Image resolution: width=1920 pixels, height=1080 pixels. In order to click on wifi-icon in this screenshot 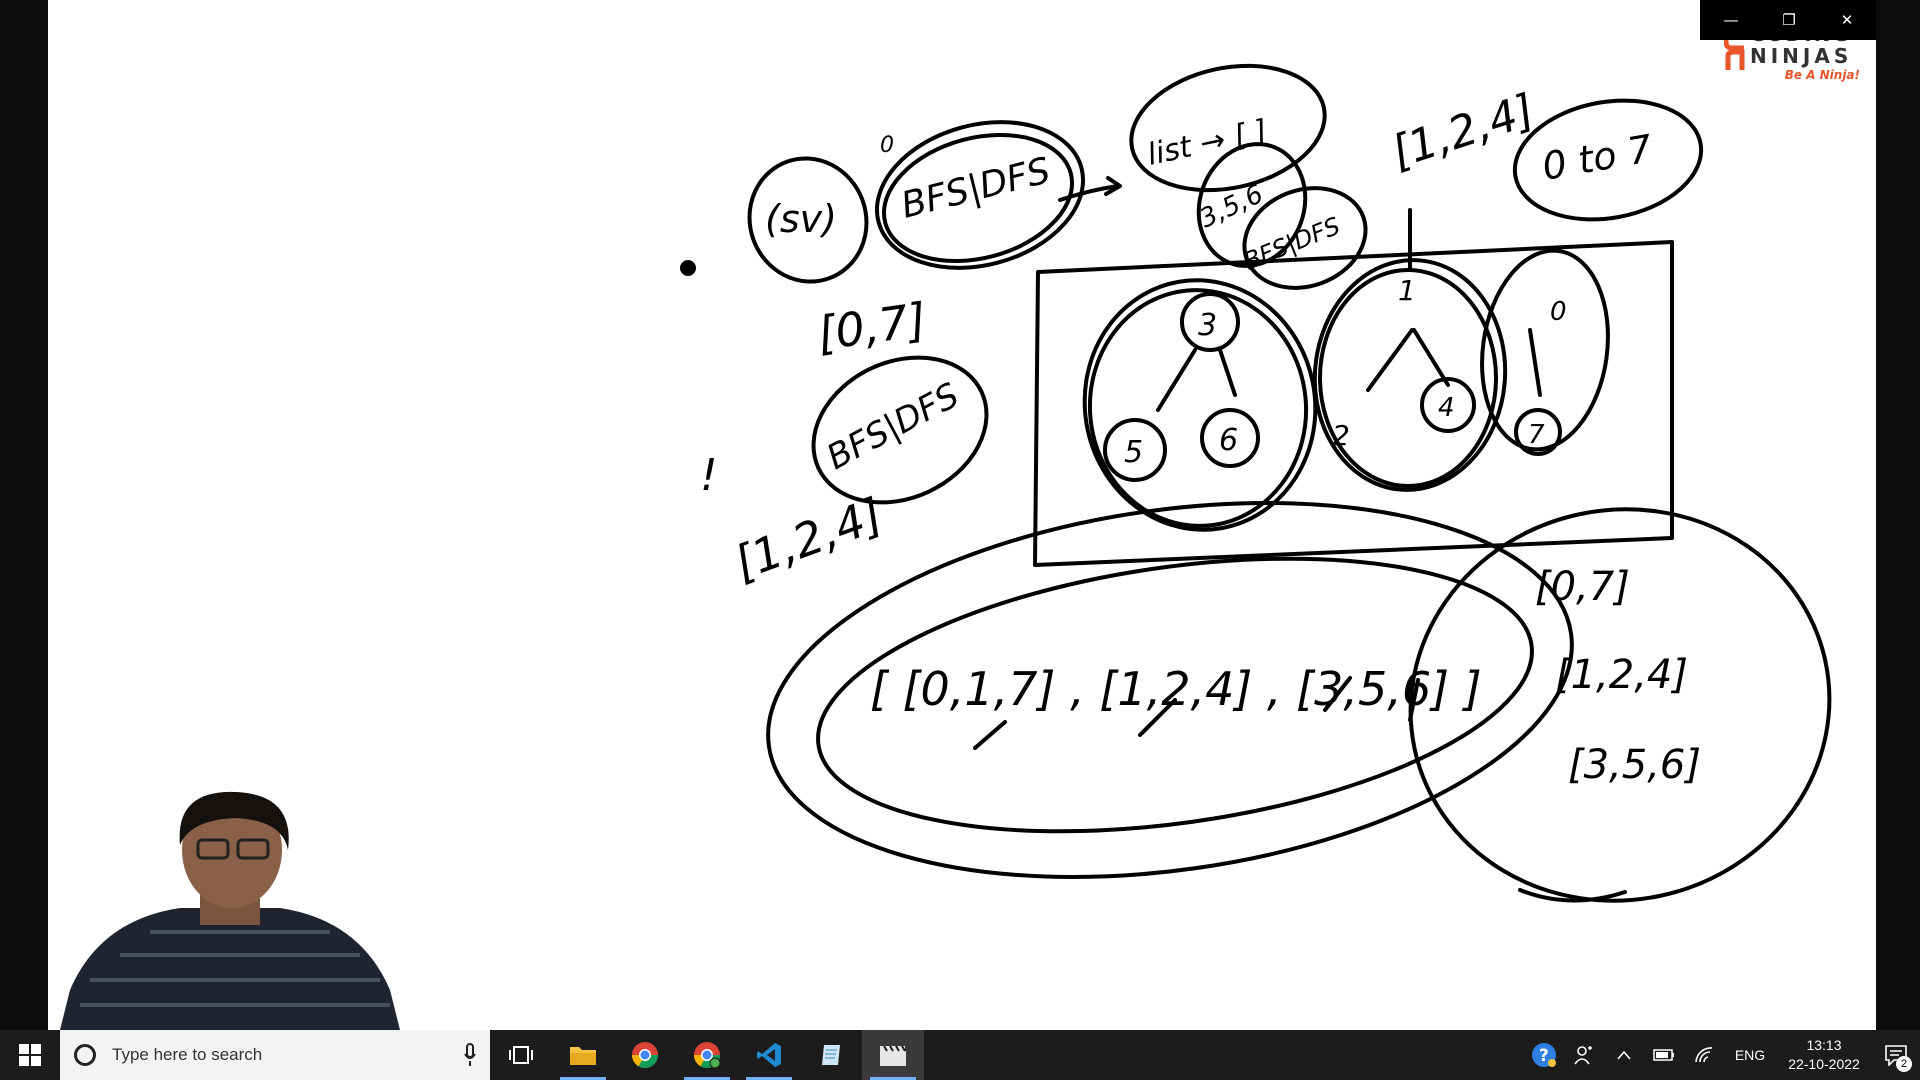, I will do `click(1704, 1055)`.